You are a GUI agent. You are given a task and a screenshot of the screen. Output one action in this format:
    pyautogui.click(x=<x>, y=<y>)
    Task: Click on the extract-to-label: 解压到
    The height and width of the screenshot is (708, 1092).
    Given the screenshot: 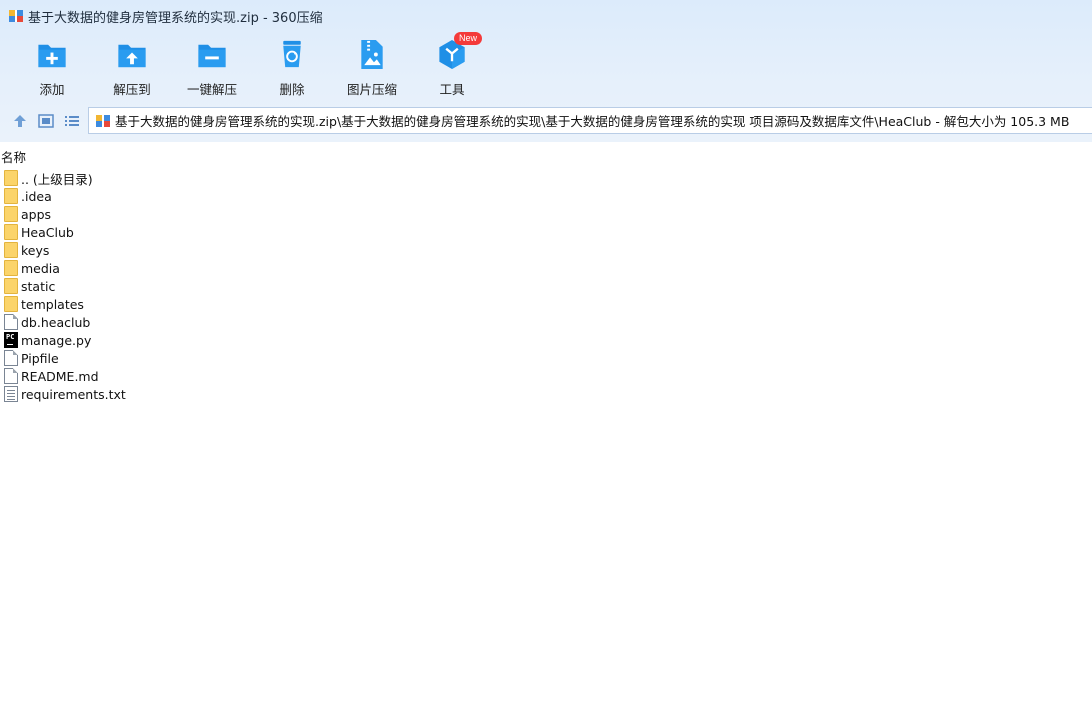 What is the action you would take?
    pyautogui.click(x=132, y=89)
    